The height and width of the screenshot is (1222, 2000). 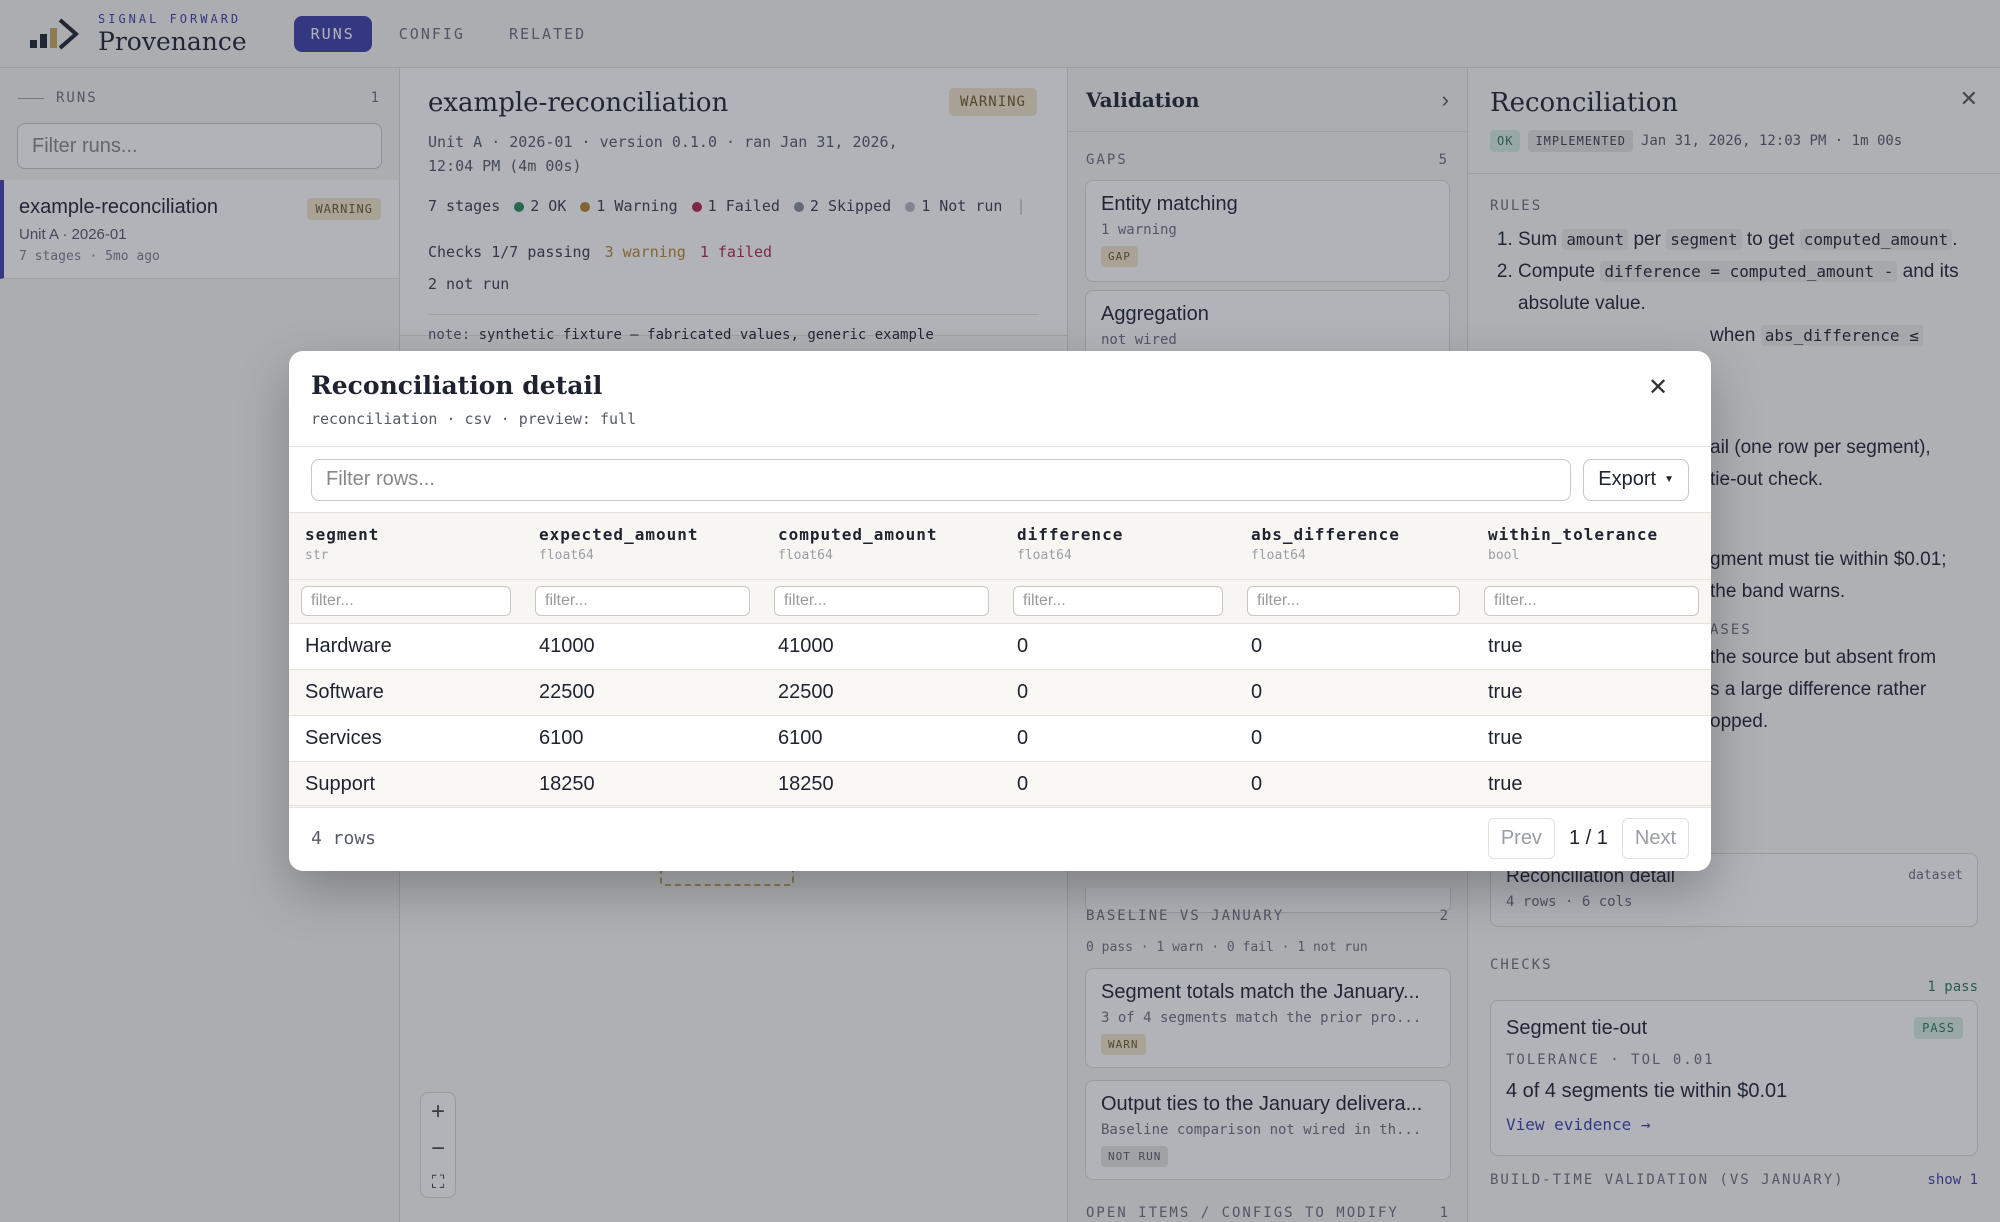 What do you see at coordinates (406, 784) in the screenshot?
I see `table-cell: Support` at bounding box center [406, 784].